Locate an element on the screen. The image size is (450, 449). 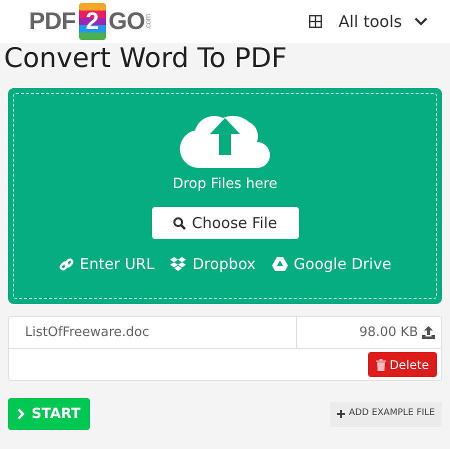
drop-hint: Drop Files here is located at coordinates (225, 184).